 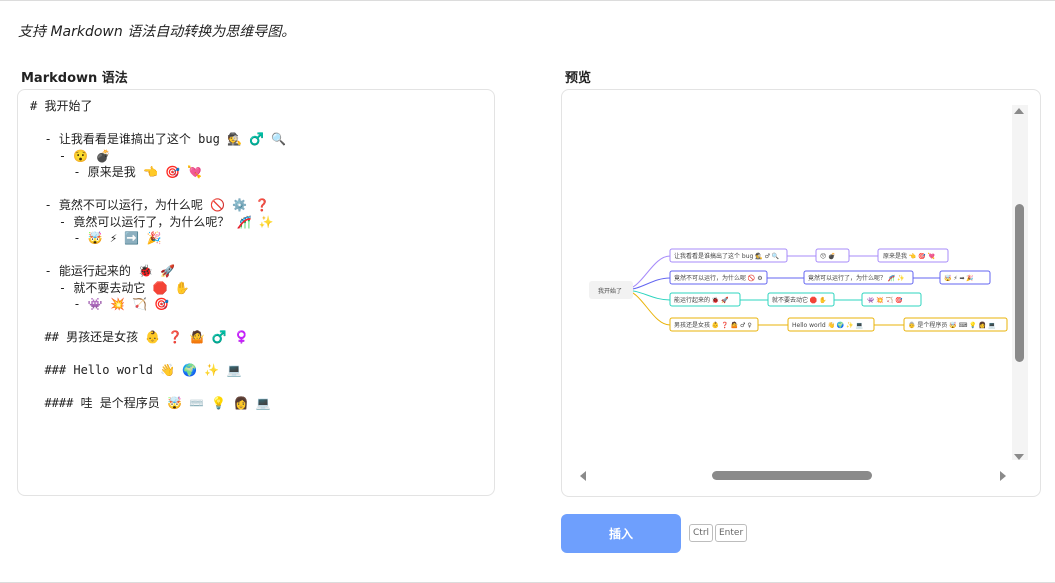 What do you see at coordinates (1019, 283) in the screenshot?
I see `vertical-scrollbar-thumb` at bounding box center [1019, 283].